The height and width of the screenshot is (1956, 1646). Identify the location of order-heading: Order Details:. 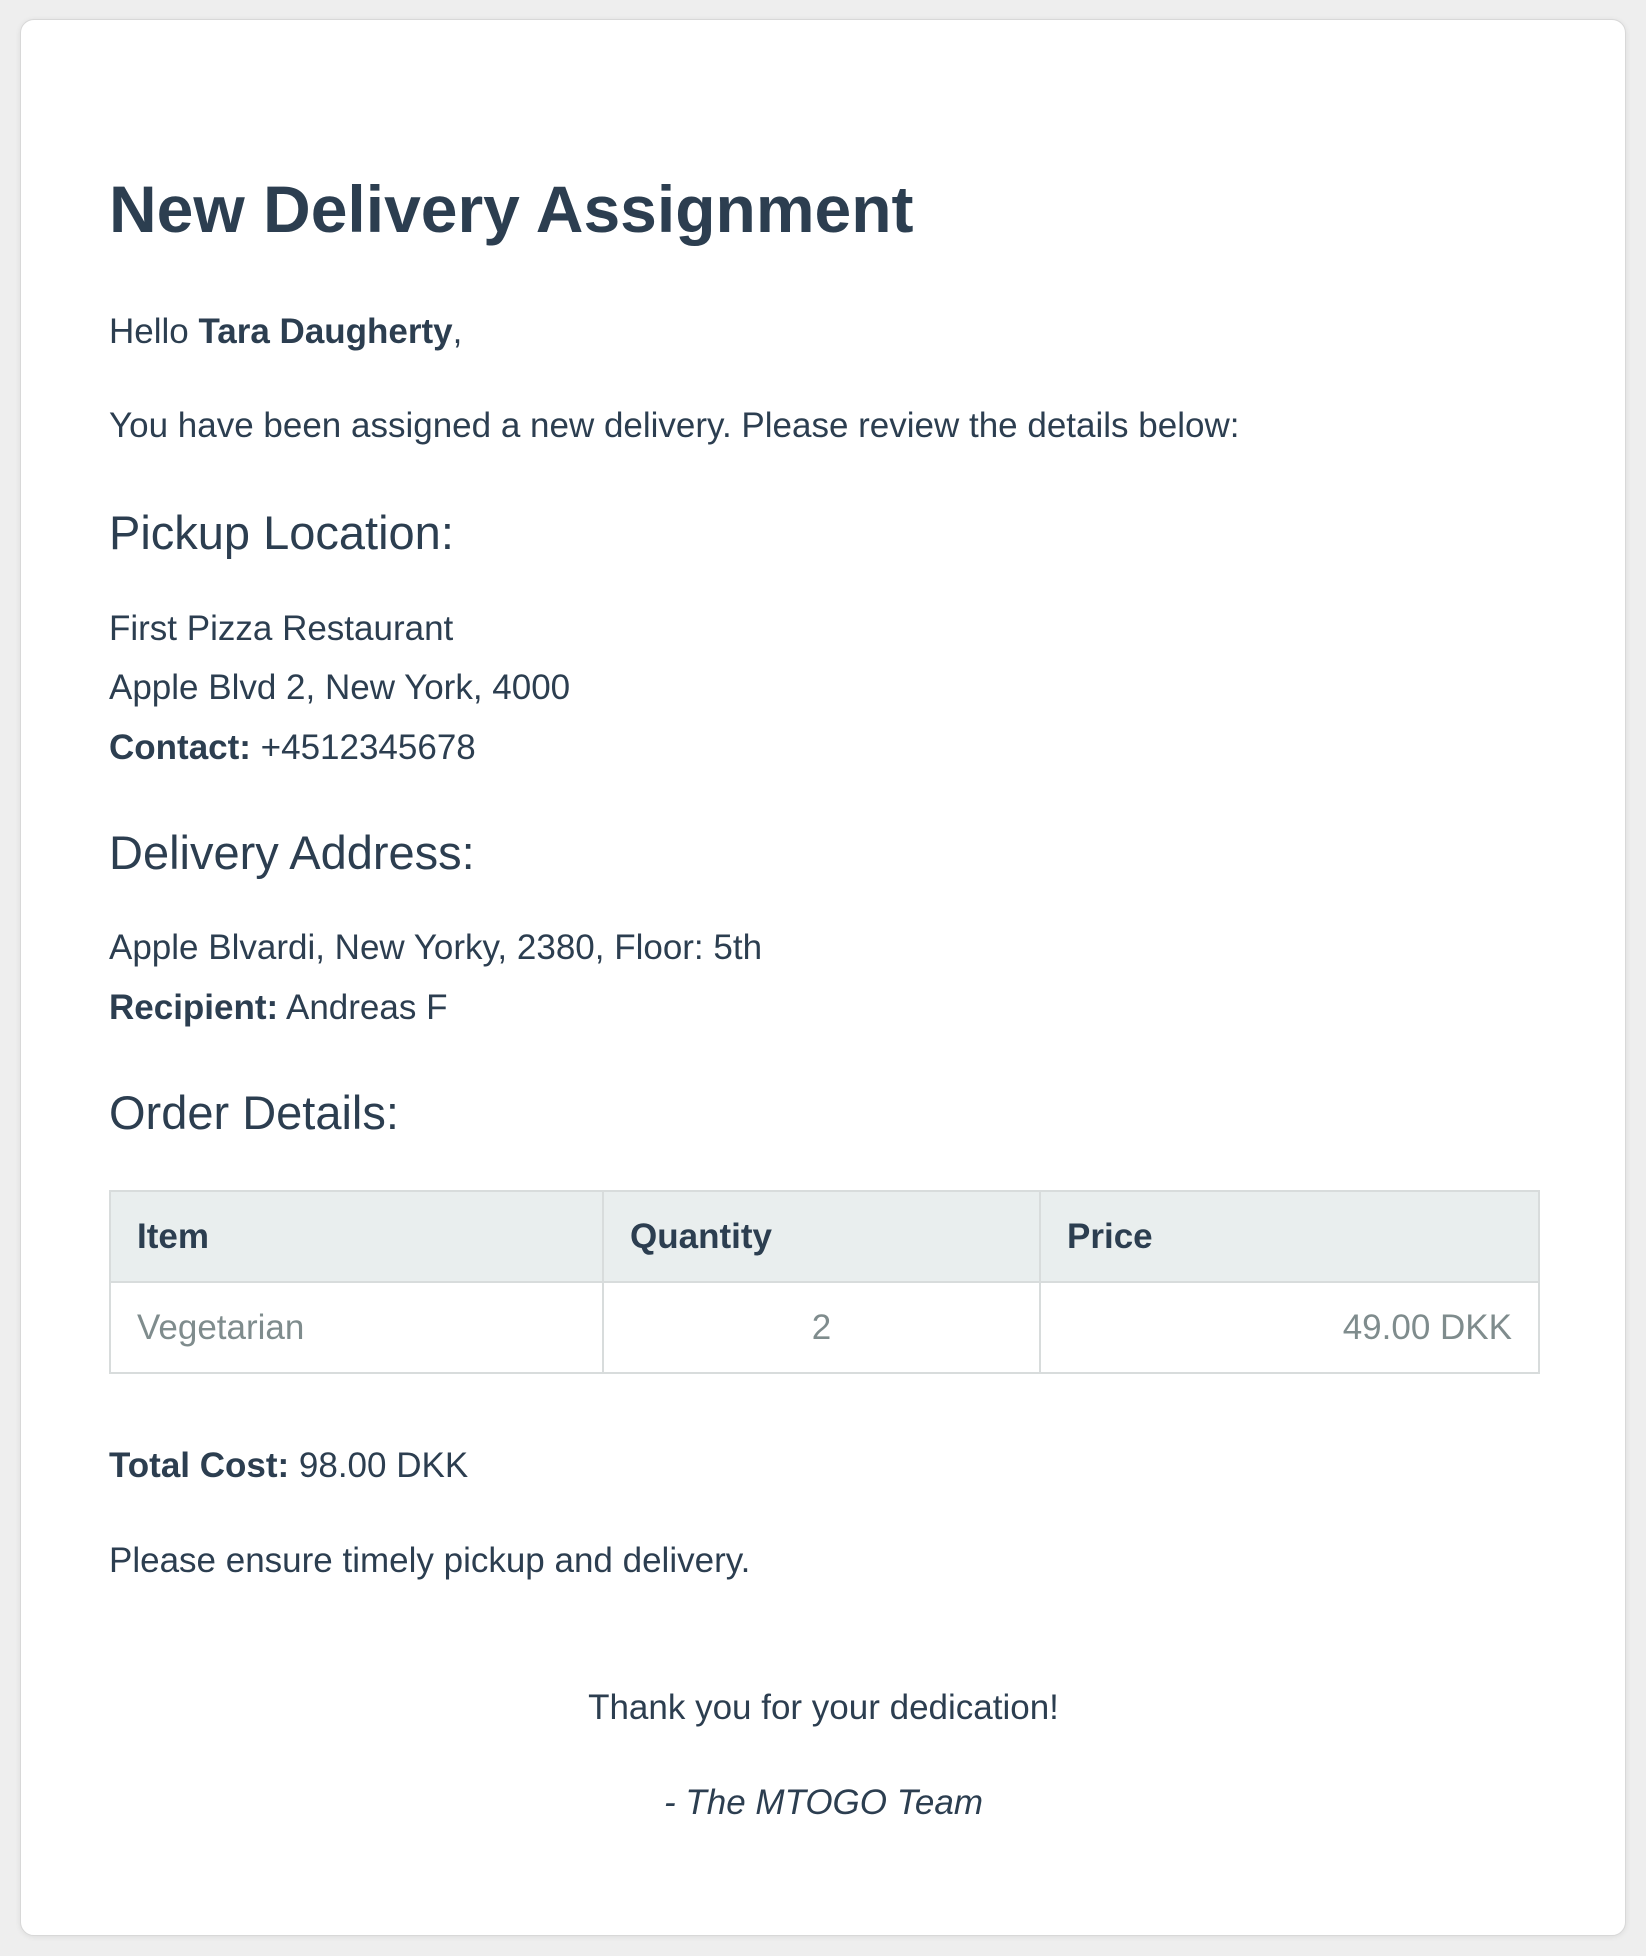
(254, 1112).